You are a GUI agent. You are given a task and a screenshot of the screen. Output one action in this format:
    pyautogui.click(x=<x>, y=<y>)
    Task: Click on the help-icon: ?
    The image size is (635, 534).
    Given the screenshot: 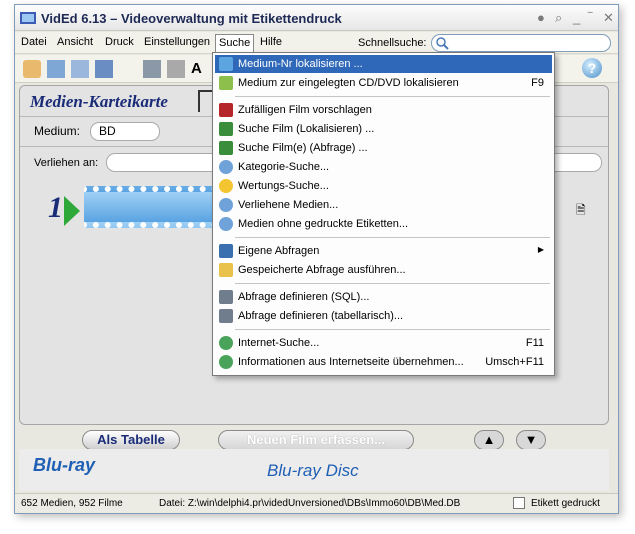 What is the action you would take?
    pyautogui.click(x=592, y=68)
    